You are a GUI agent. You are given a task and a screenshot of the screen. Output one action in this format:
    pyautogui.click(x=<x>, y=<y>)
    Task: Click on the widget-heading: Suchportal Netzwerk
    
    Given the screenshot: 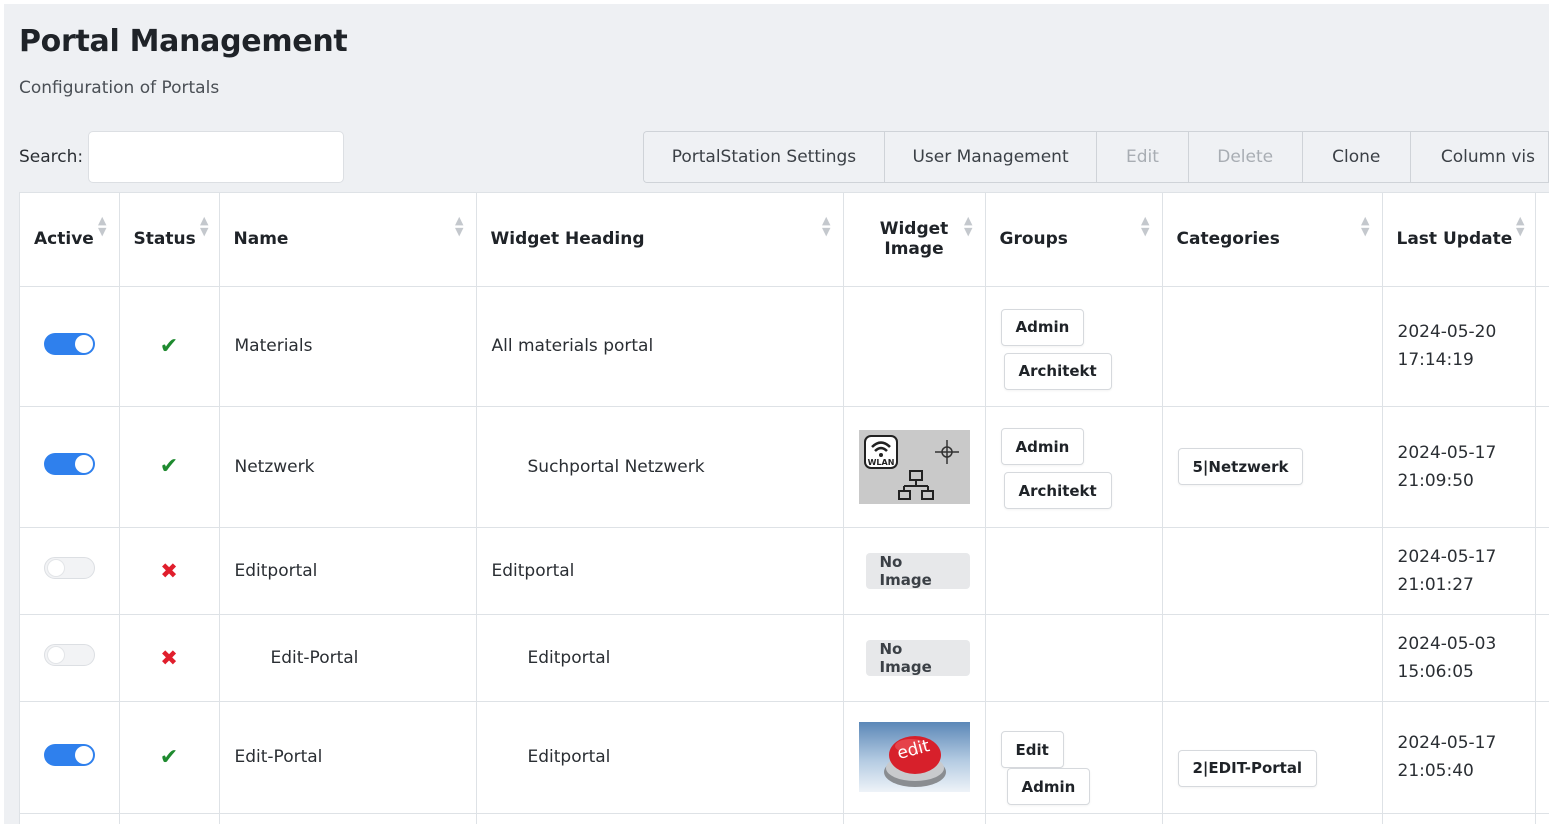 What is the action you would take?
    pyautogui.click(x=660, y=467)
    